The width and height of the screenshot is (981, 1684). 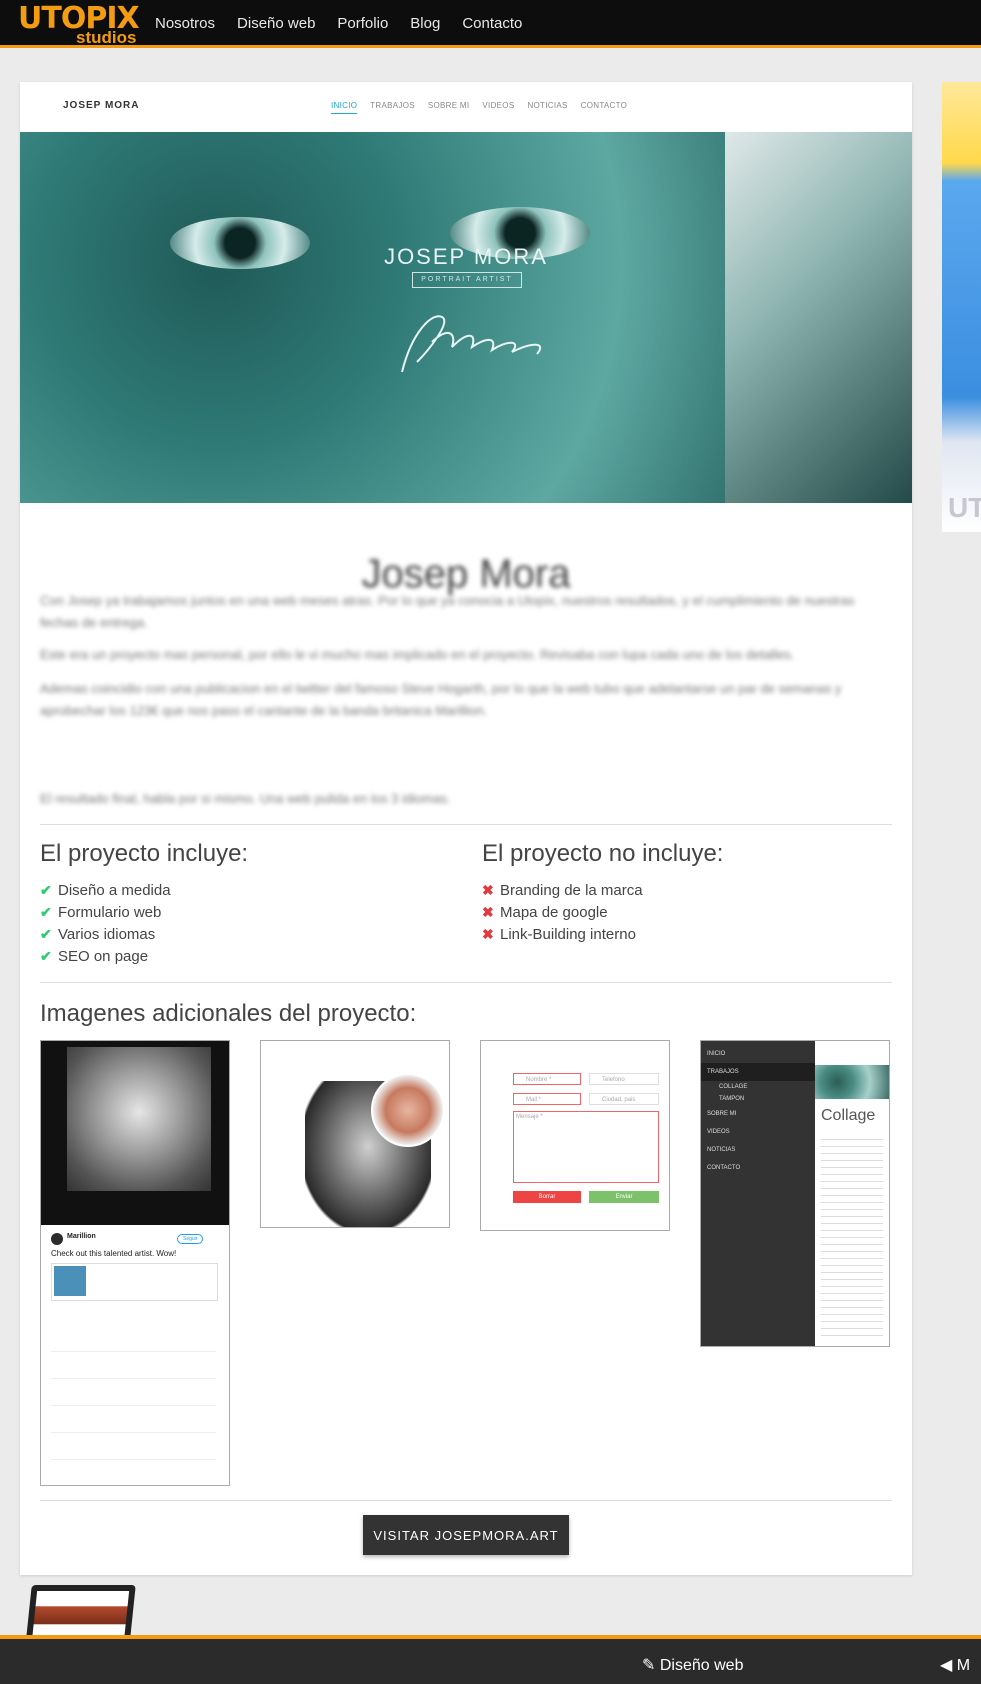 What do you see at coordinates (81, 1236) in the screenshot?
I see `tweet-account: Marillion` at bounding box center [81, 1236].